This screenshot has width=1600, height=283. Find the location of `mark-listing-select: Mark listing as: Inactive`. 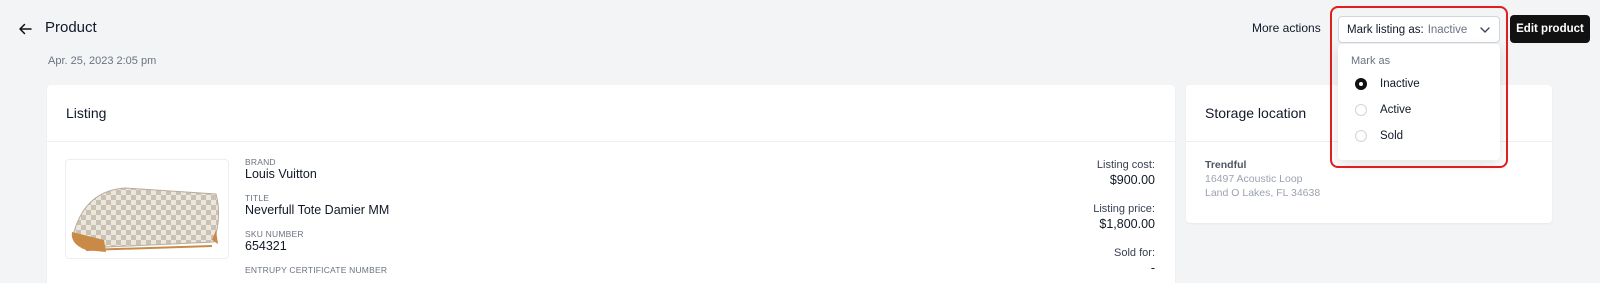

mark-listing-select: Mark listing as: Inactive is located at coordinates (1419, 29).